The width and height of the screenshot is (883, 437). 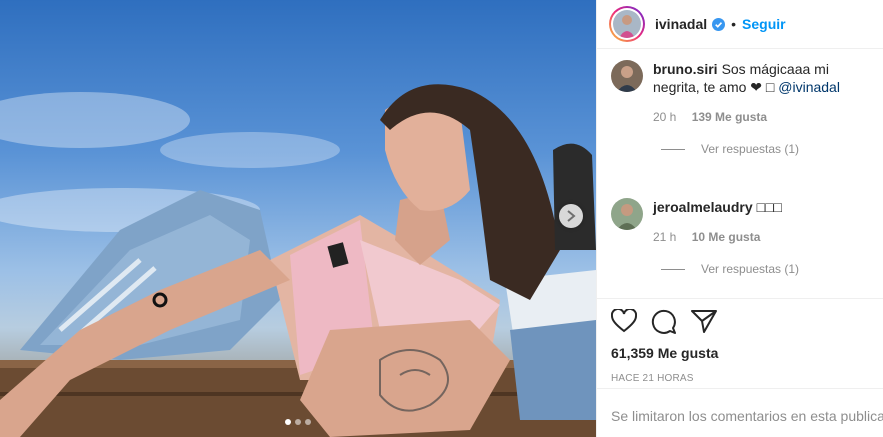 I want to click on comment-likes: 139 Me gusta, so click(x=729, y=117).